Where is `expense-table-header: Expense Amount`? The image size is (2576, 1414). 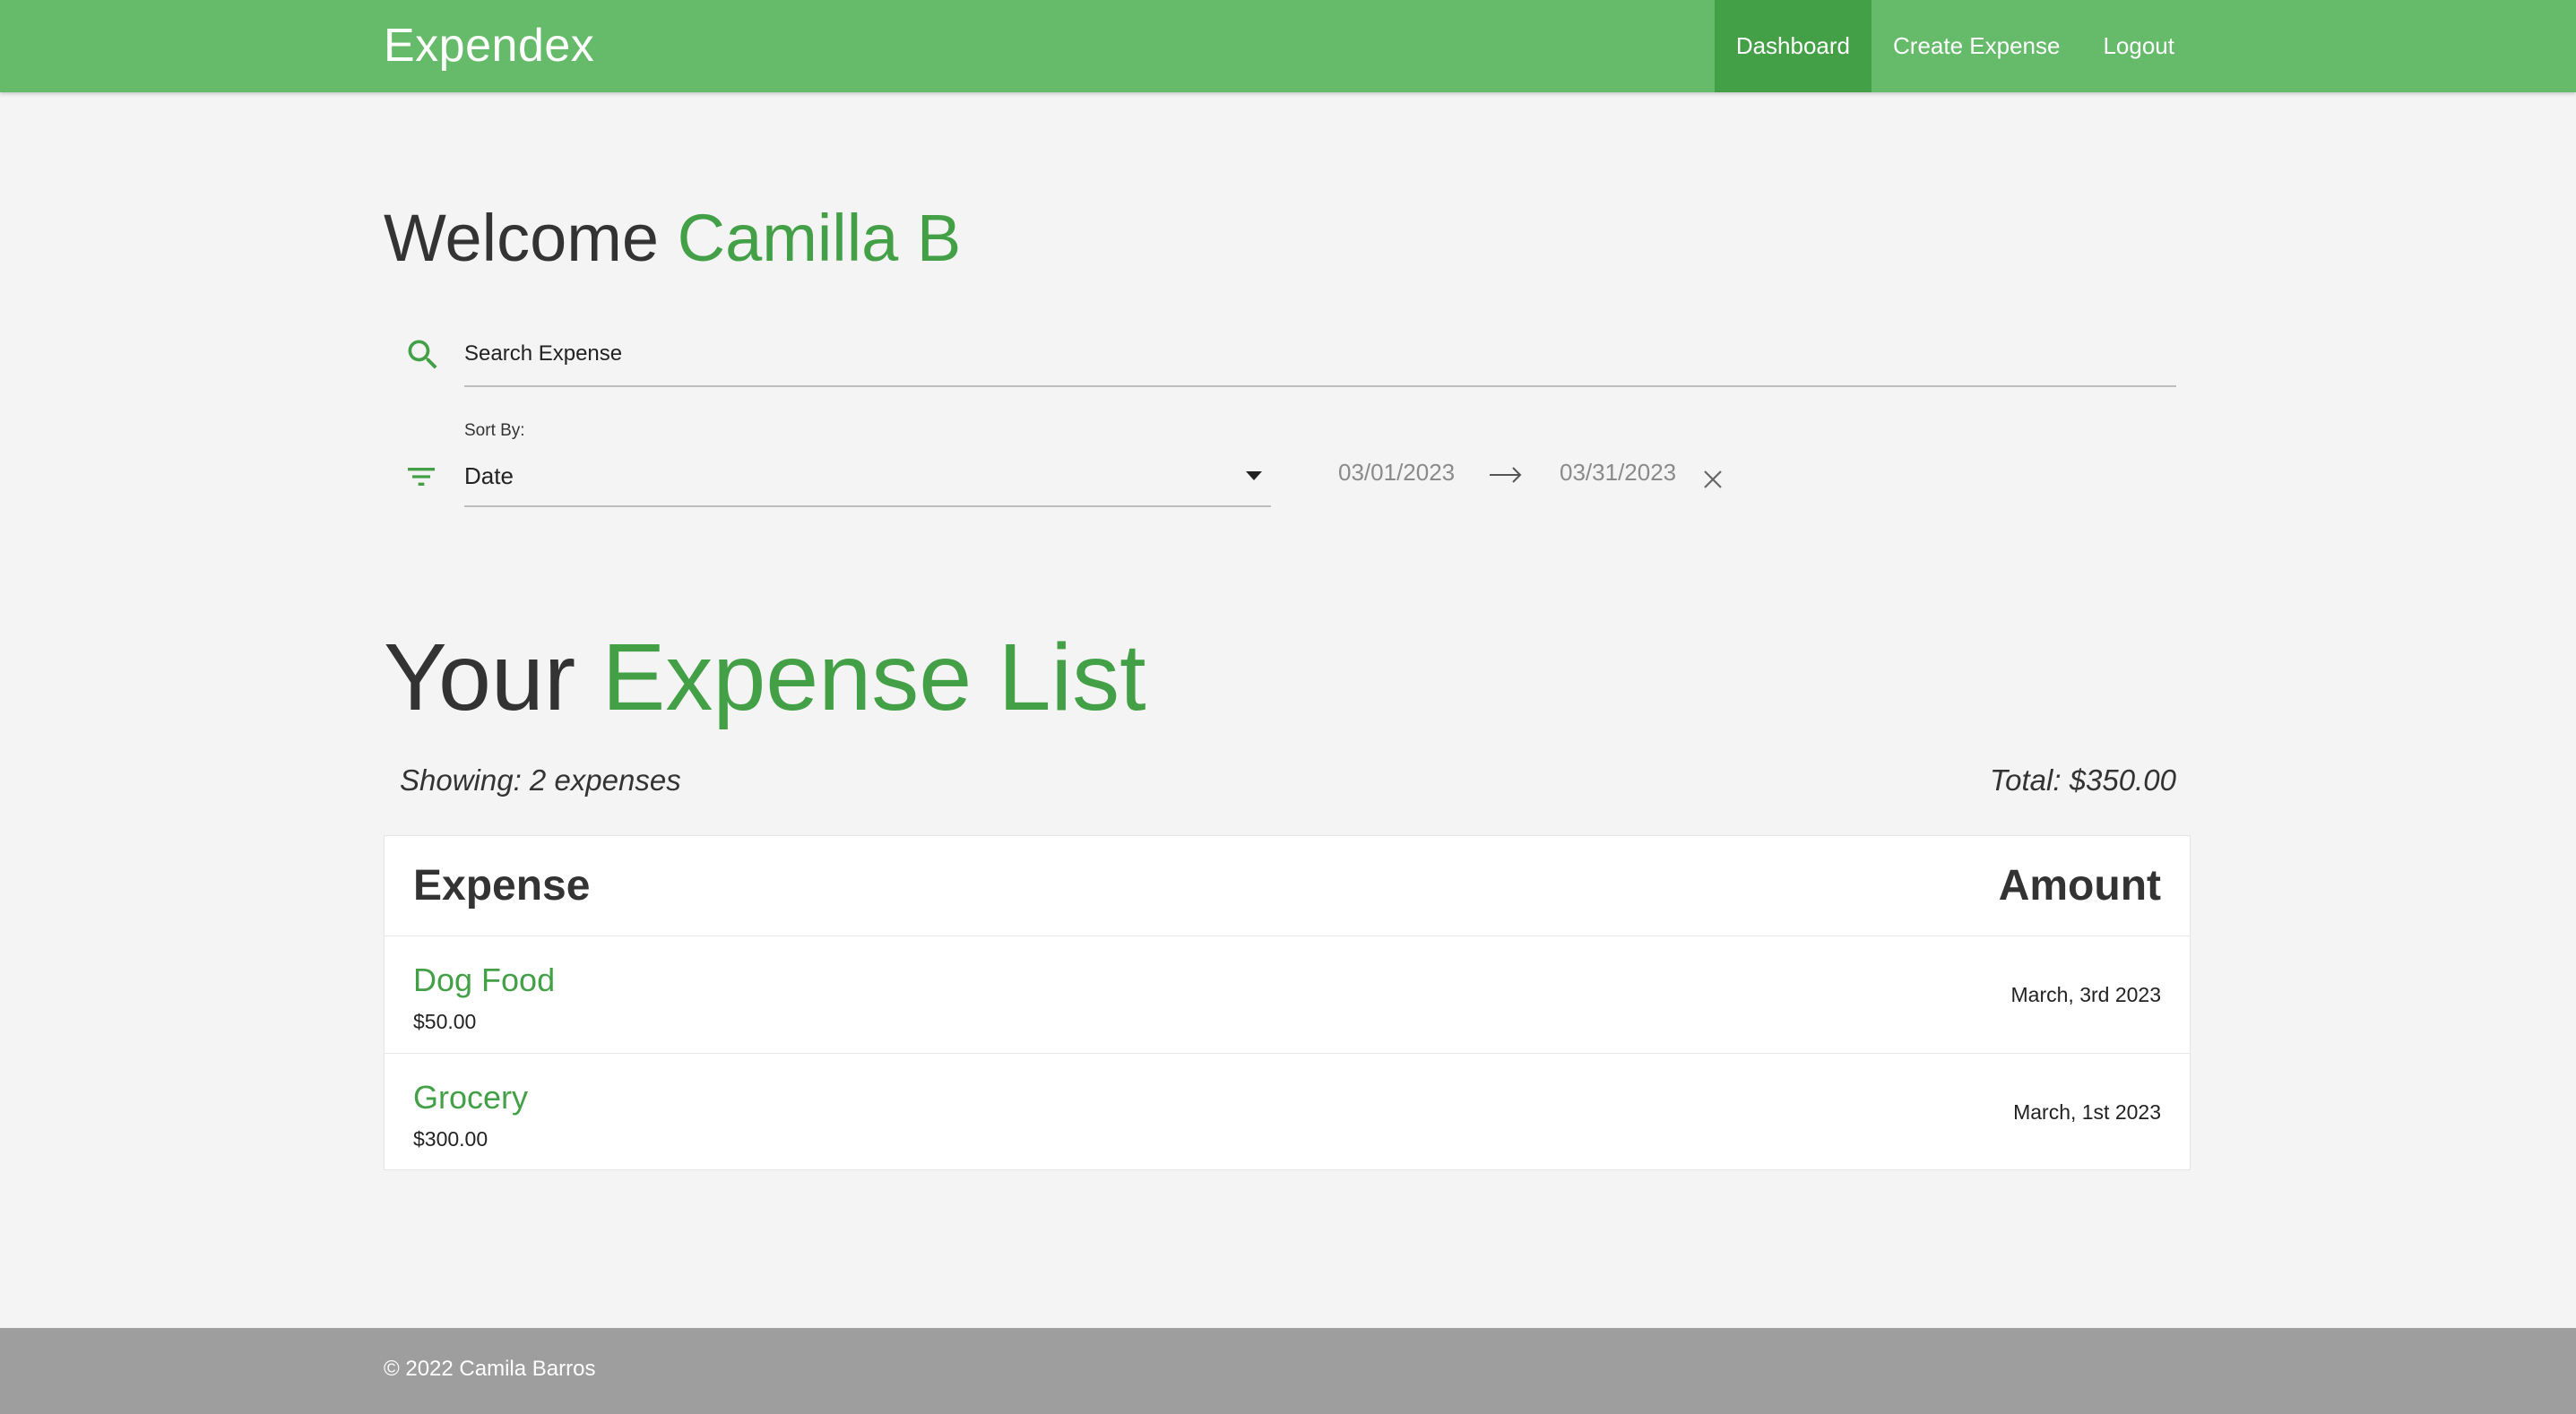 expense-table-header: Expense Amount is located at coordinates (1287, 886).